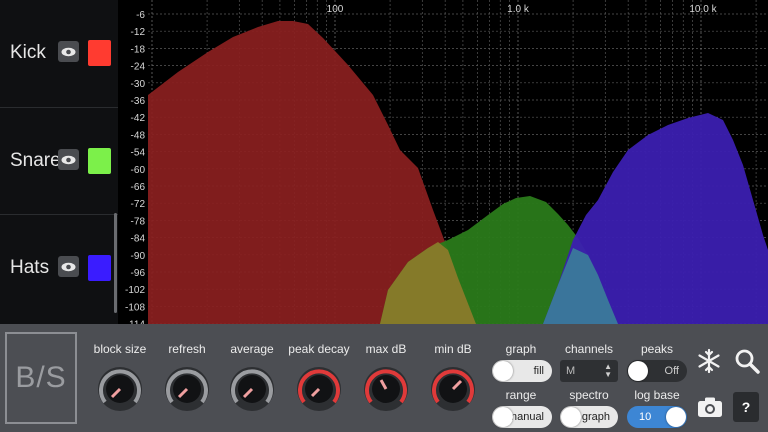  What do you see at coordinates (709, 361) in the screenshot?
I see `snowflake-icon` at bounding box center [709, 361].